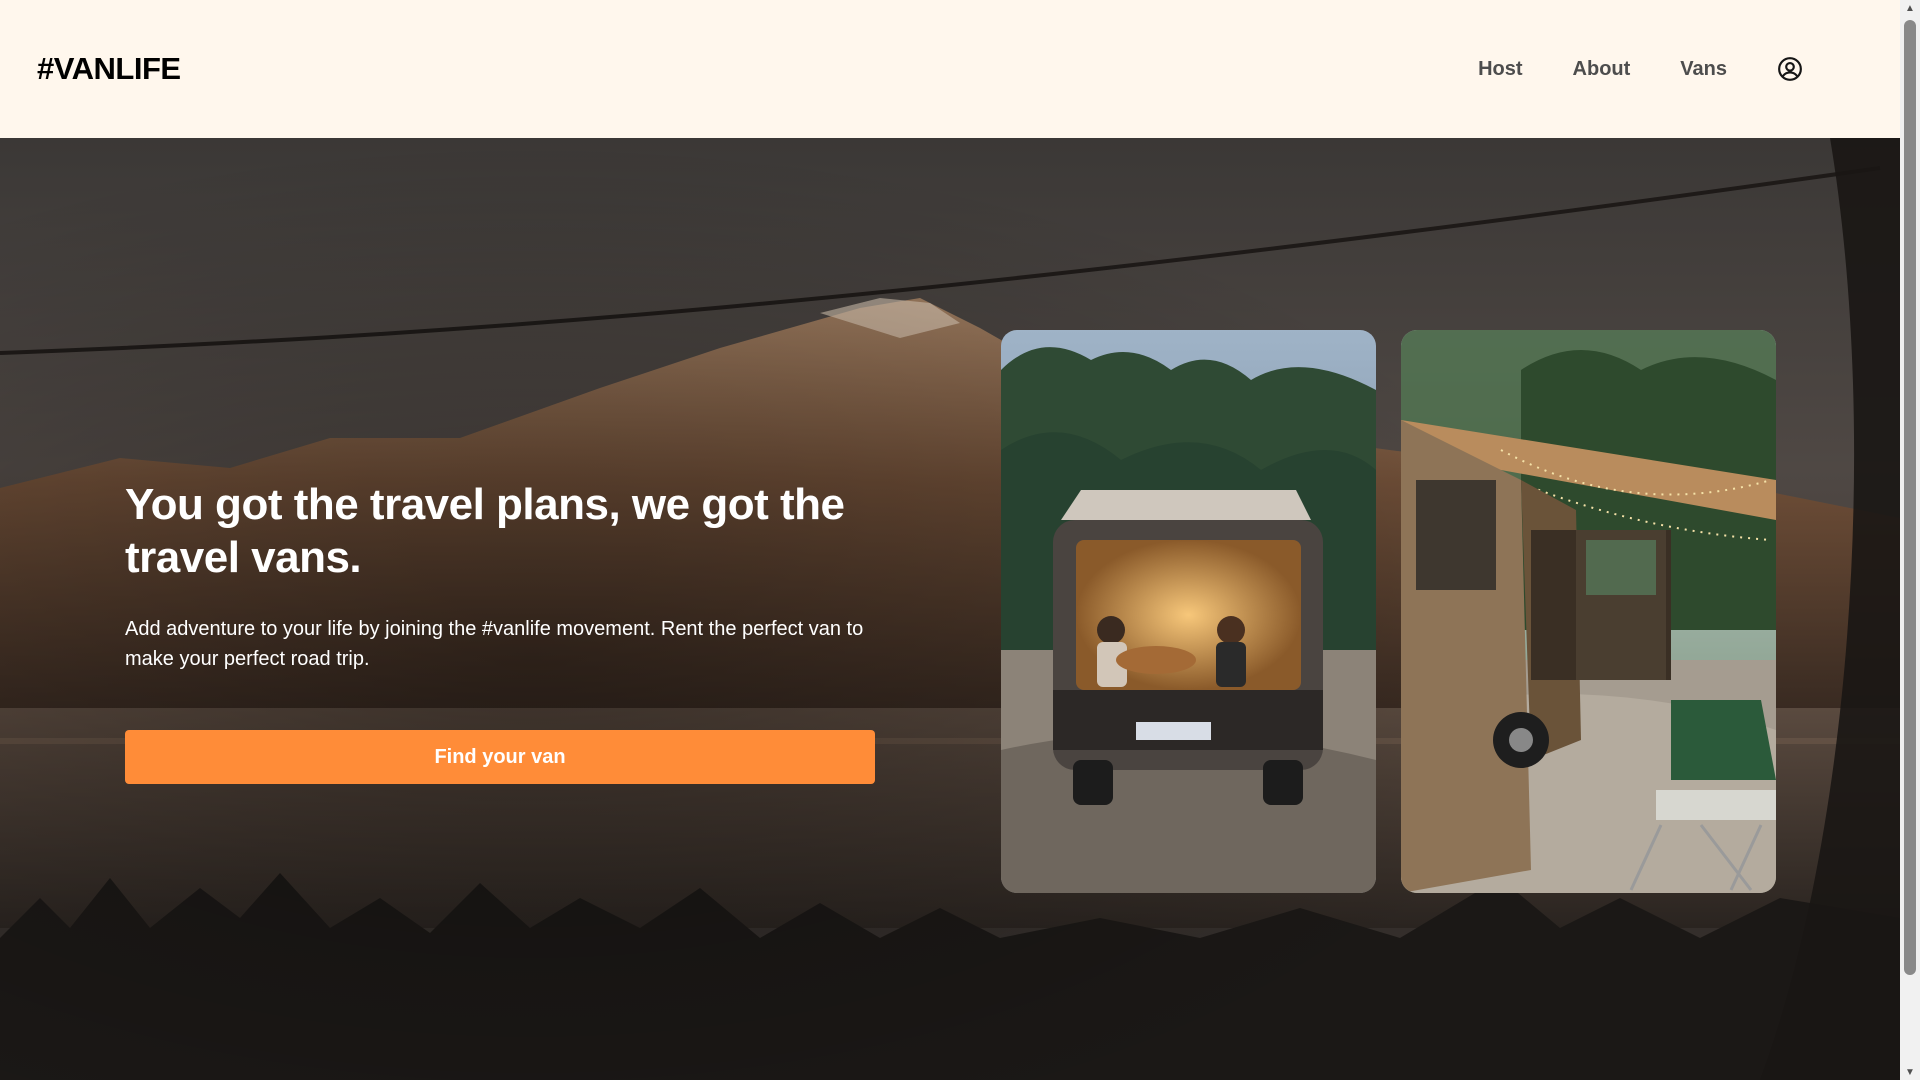  Describe the element at coordinates (1588, 611) in the screenshot. I see `van-camp-photo` at that location.